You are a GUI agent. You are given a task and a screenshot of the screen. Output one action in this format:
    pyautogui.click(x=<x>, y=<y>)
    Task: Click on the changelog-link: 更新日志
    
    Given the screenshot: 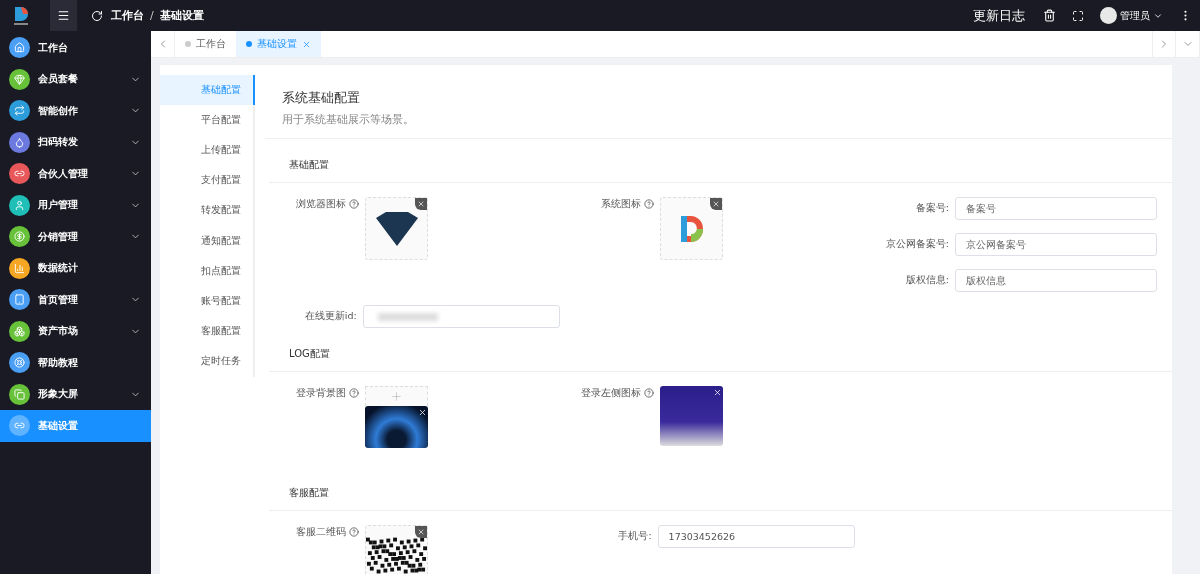 What is the action you would take?
    pyautogui.click(x=999, y=15)
    